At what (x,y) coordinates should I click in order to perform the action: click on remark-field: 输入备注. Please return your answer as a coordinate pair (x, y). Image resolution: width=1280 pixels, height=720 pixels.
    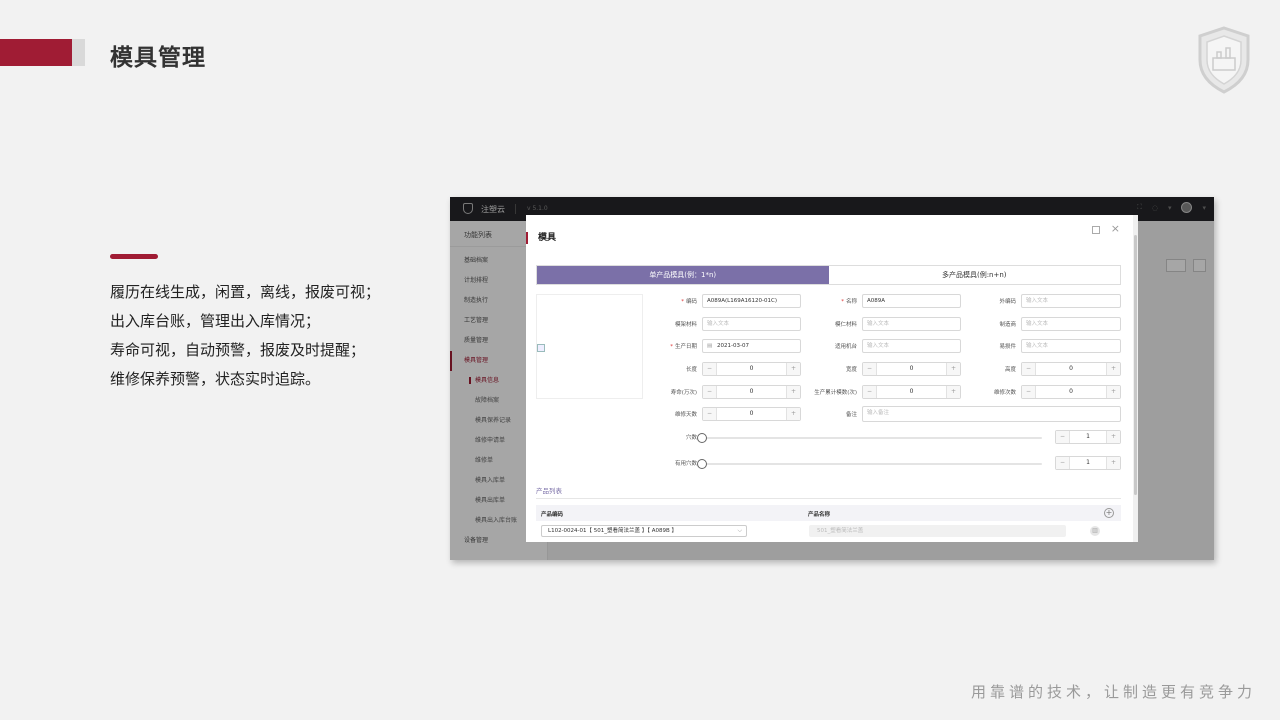
    Looking at the image, I should click on (991, 414).